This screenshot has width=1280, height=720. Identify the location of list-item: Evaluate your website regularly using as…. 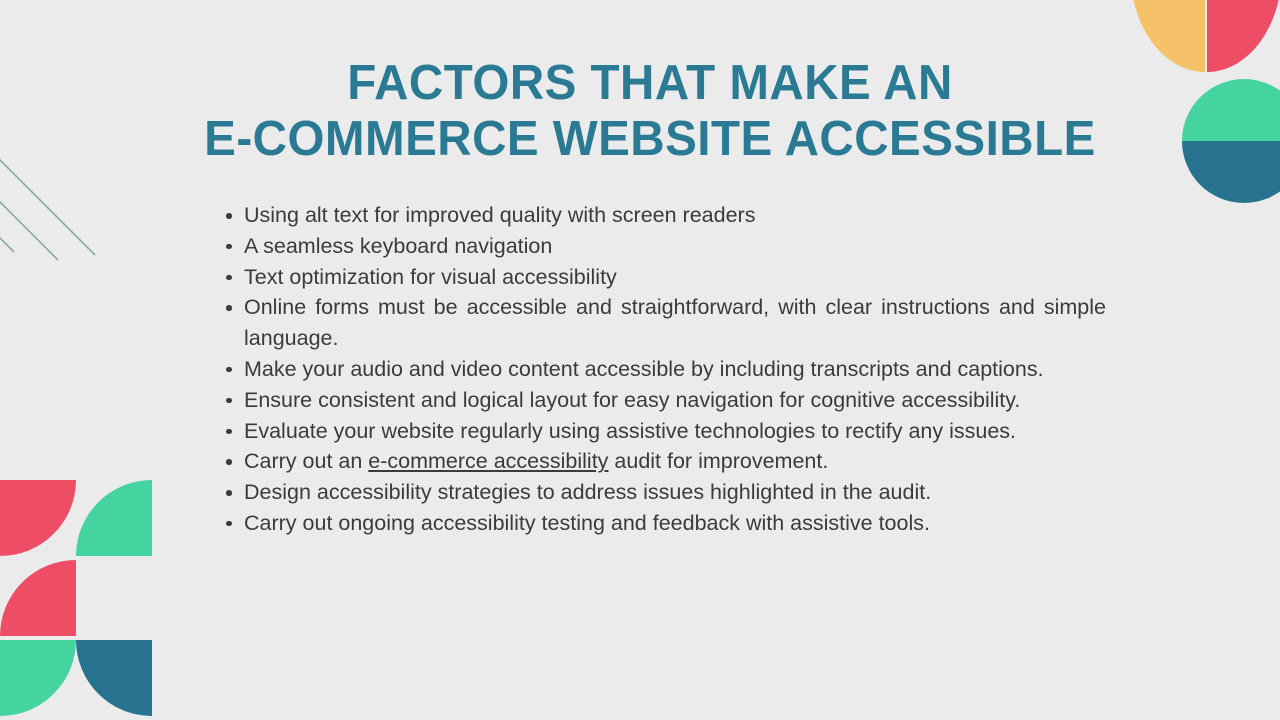
(664, 431).